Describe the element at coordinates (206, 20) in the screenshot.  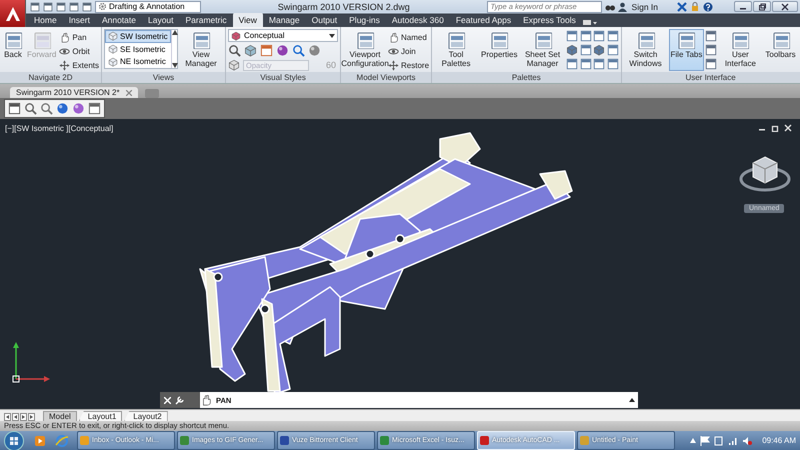
I see `ribbon-tab: Parametric` at that location.